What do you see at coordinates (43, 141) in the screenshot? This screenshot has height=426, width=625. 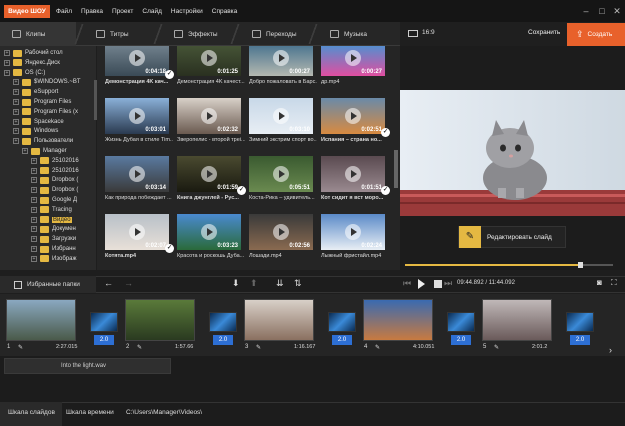 I see `tree-item: + Пользователи` at bounding box center [43, 141].